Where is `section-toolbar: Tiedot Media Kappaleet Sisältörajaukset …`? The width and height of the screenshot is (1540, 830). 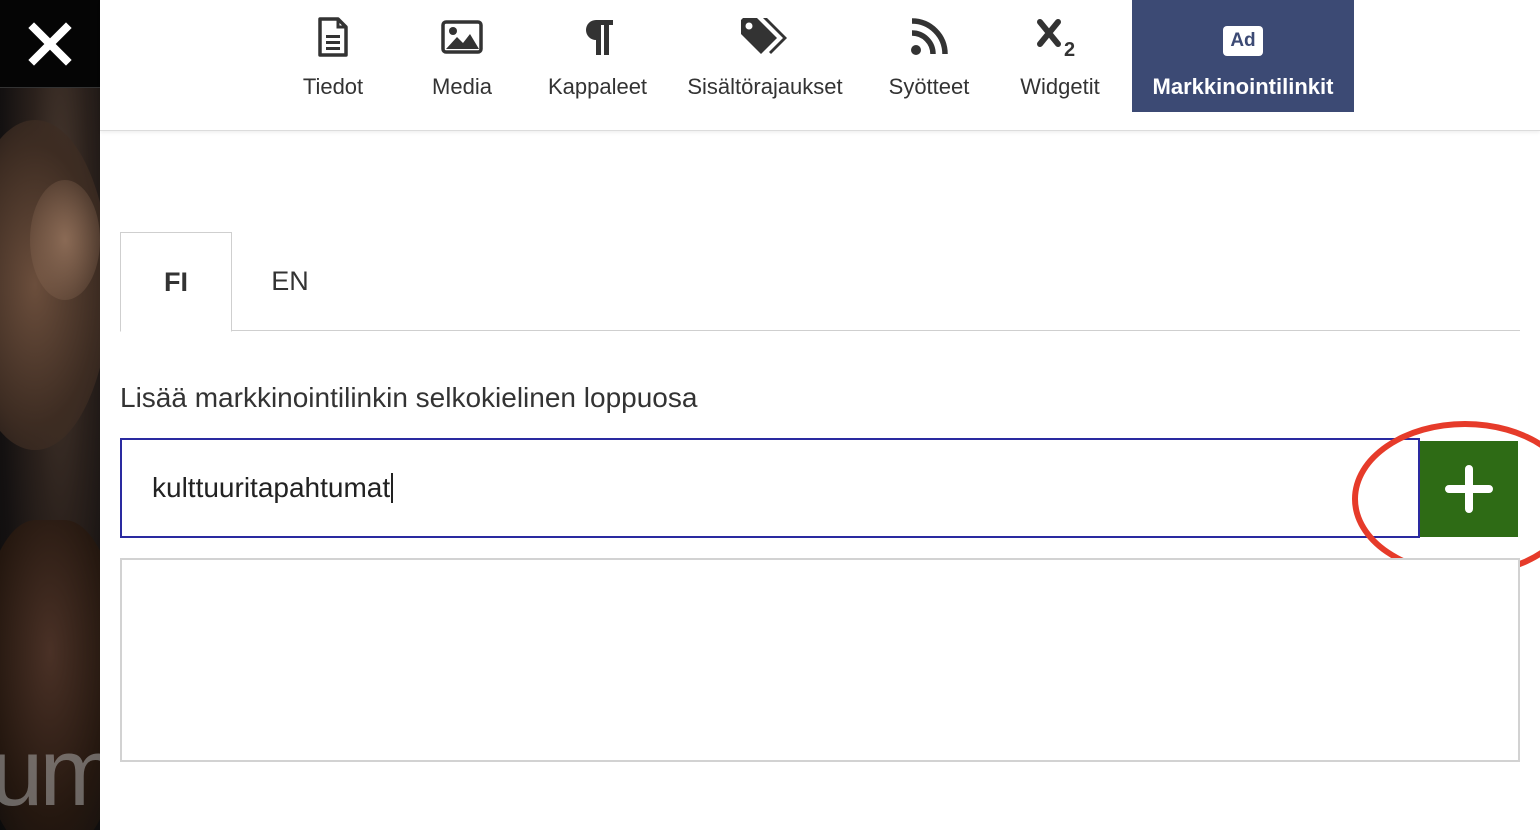 section-toolbar: Tiedot Media Kappaleet Sisältörajaukset … is located at coordinates (820, 65).